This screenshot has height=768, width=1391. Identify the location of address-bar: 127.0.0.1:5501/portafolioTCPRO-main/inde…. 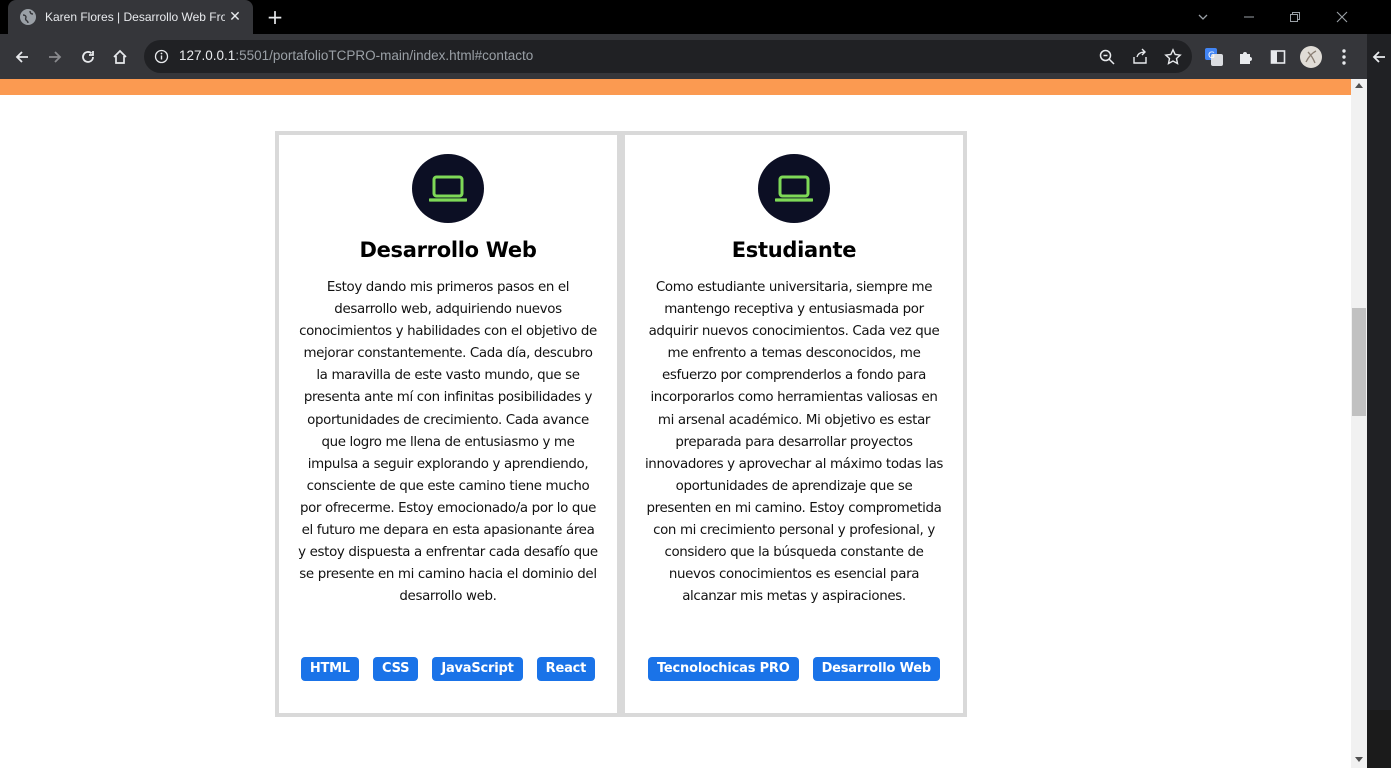
(668, 56).